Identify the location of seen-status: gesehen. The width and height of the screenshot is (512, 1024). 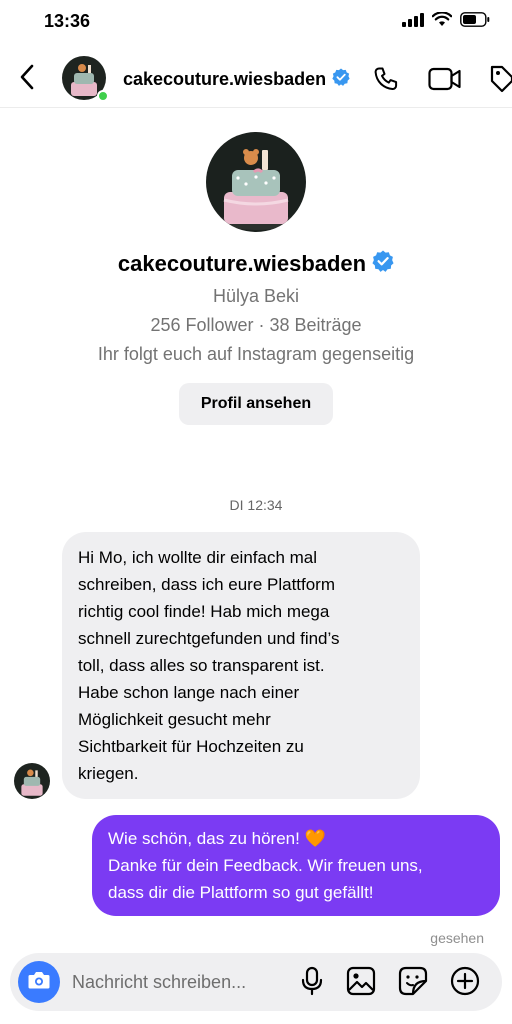
(457, 938).